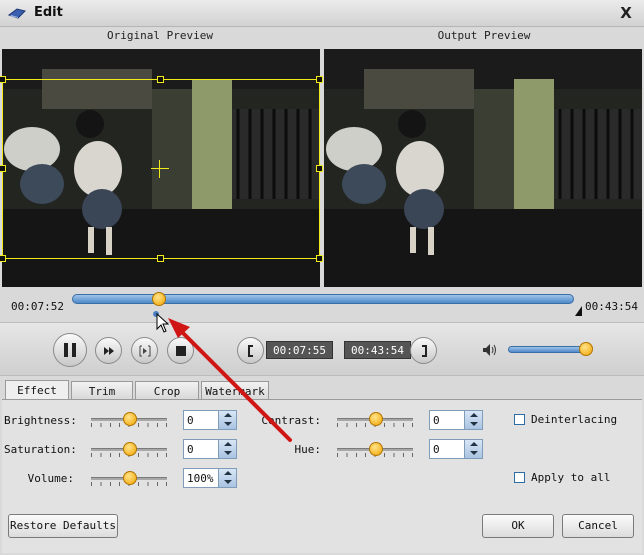 The height and width of the screenshot is (555, 644). What do you see at coordinates (436, 449) in the screenshot?
I see `hue-value: 0` at bounding box center [436, 449].